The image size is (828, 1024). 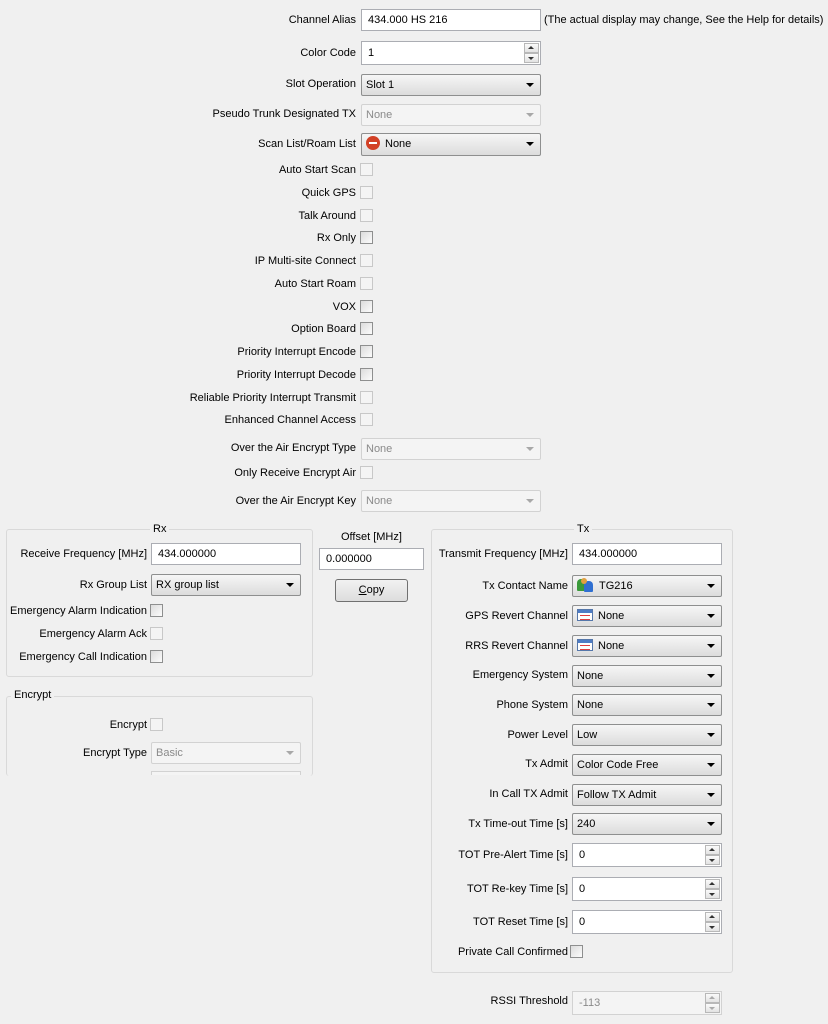 I want to click on offset-input: 0.000000, so click(x=371, y=559).